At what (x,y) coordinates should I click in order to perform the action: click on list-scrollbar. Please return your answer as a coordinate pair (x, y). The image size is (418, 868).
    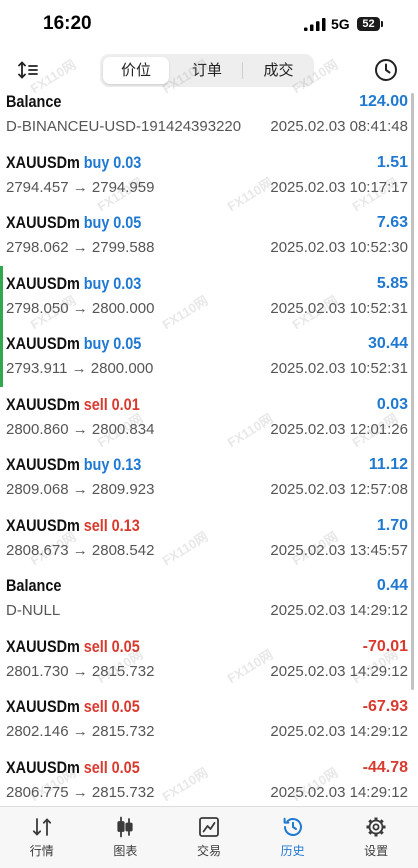
    Looking at the image, I should click on (412, 391).